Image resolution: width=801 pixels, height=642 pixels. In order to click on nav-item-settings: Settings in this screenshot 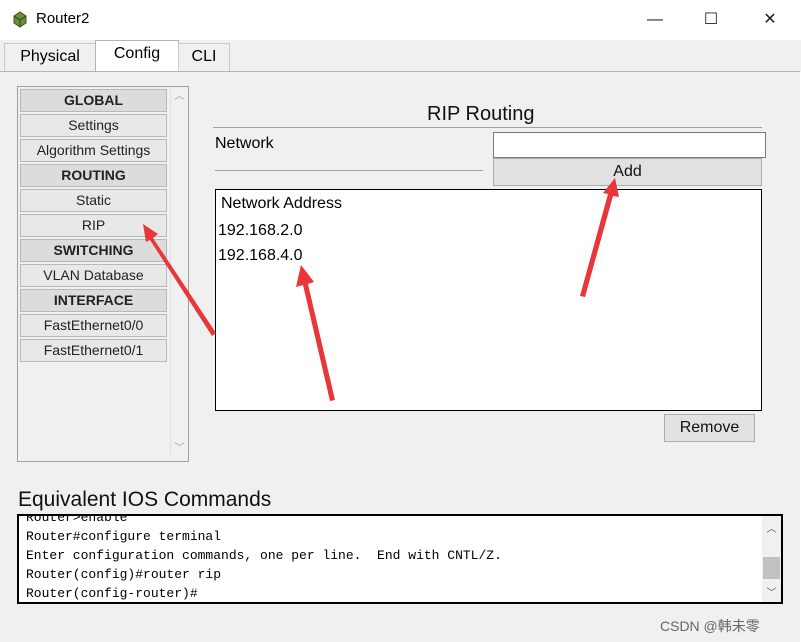, I will do `click(93, 125)`.